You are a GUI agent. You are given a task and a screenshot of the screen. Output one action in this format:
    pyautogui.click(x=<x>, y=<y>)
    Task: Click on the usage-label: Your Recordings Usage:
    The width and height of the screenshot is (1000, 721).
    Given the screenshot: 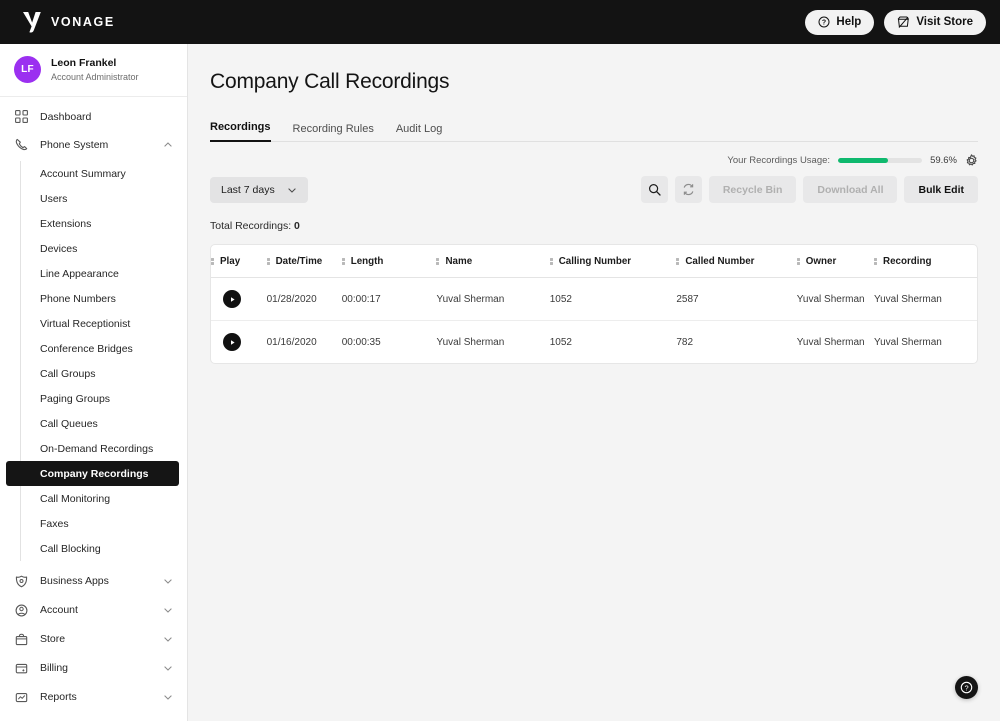 What is the action you would take?
    pyautogui.click(x=779, y=160)
    